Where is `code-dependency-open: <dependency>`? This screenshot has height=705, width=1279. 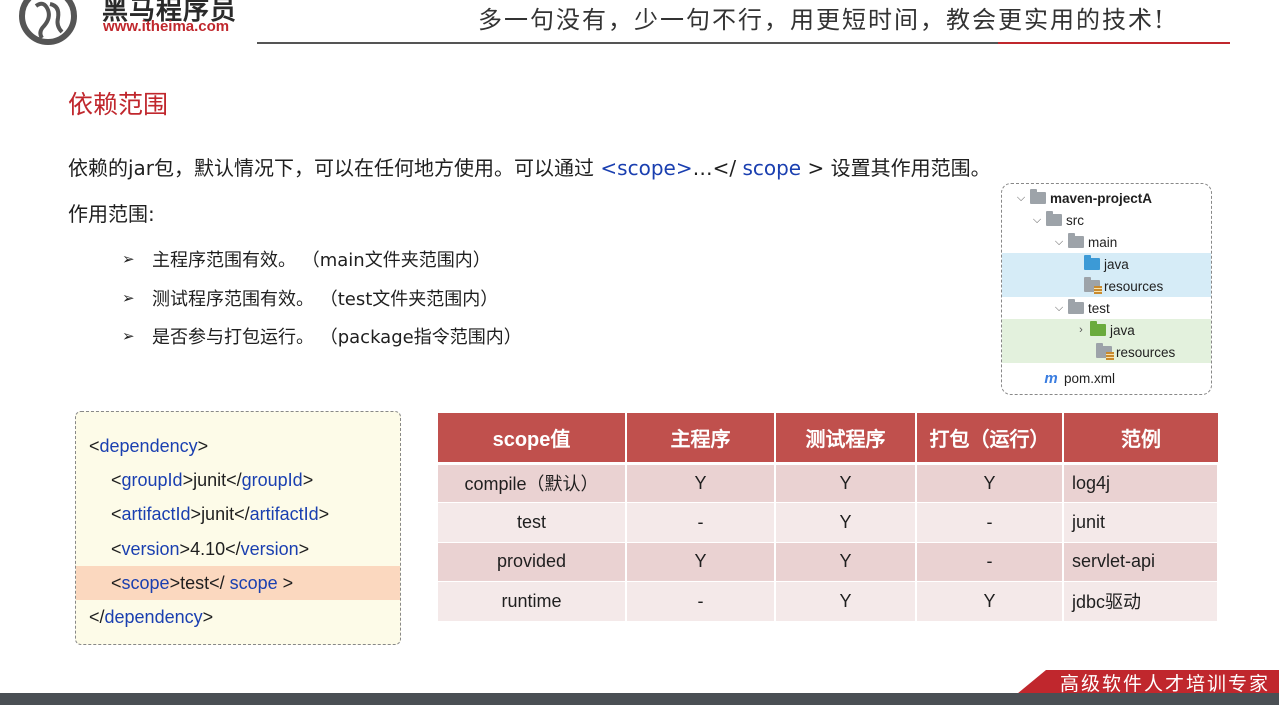
code-dependency-open: <dependency> is located at coordinates (149, 445).